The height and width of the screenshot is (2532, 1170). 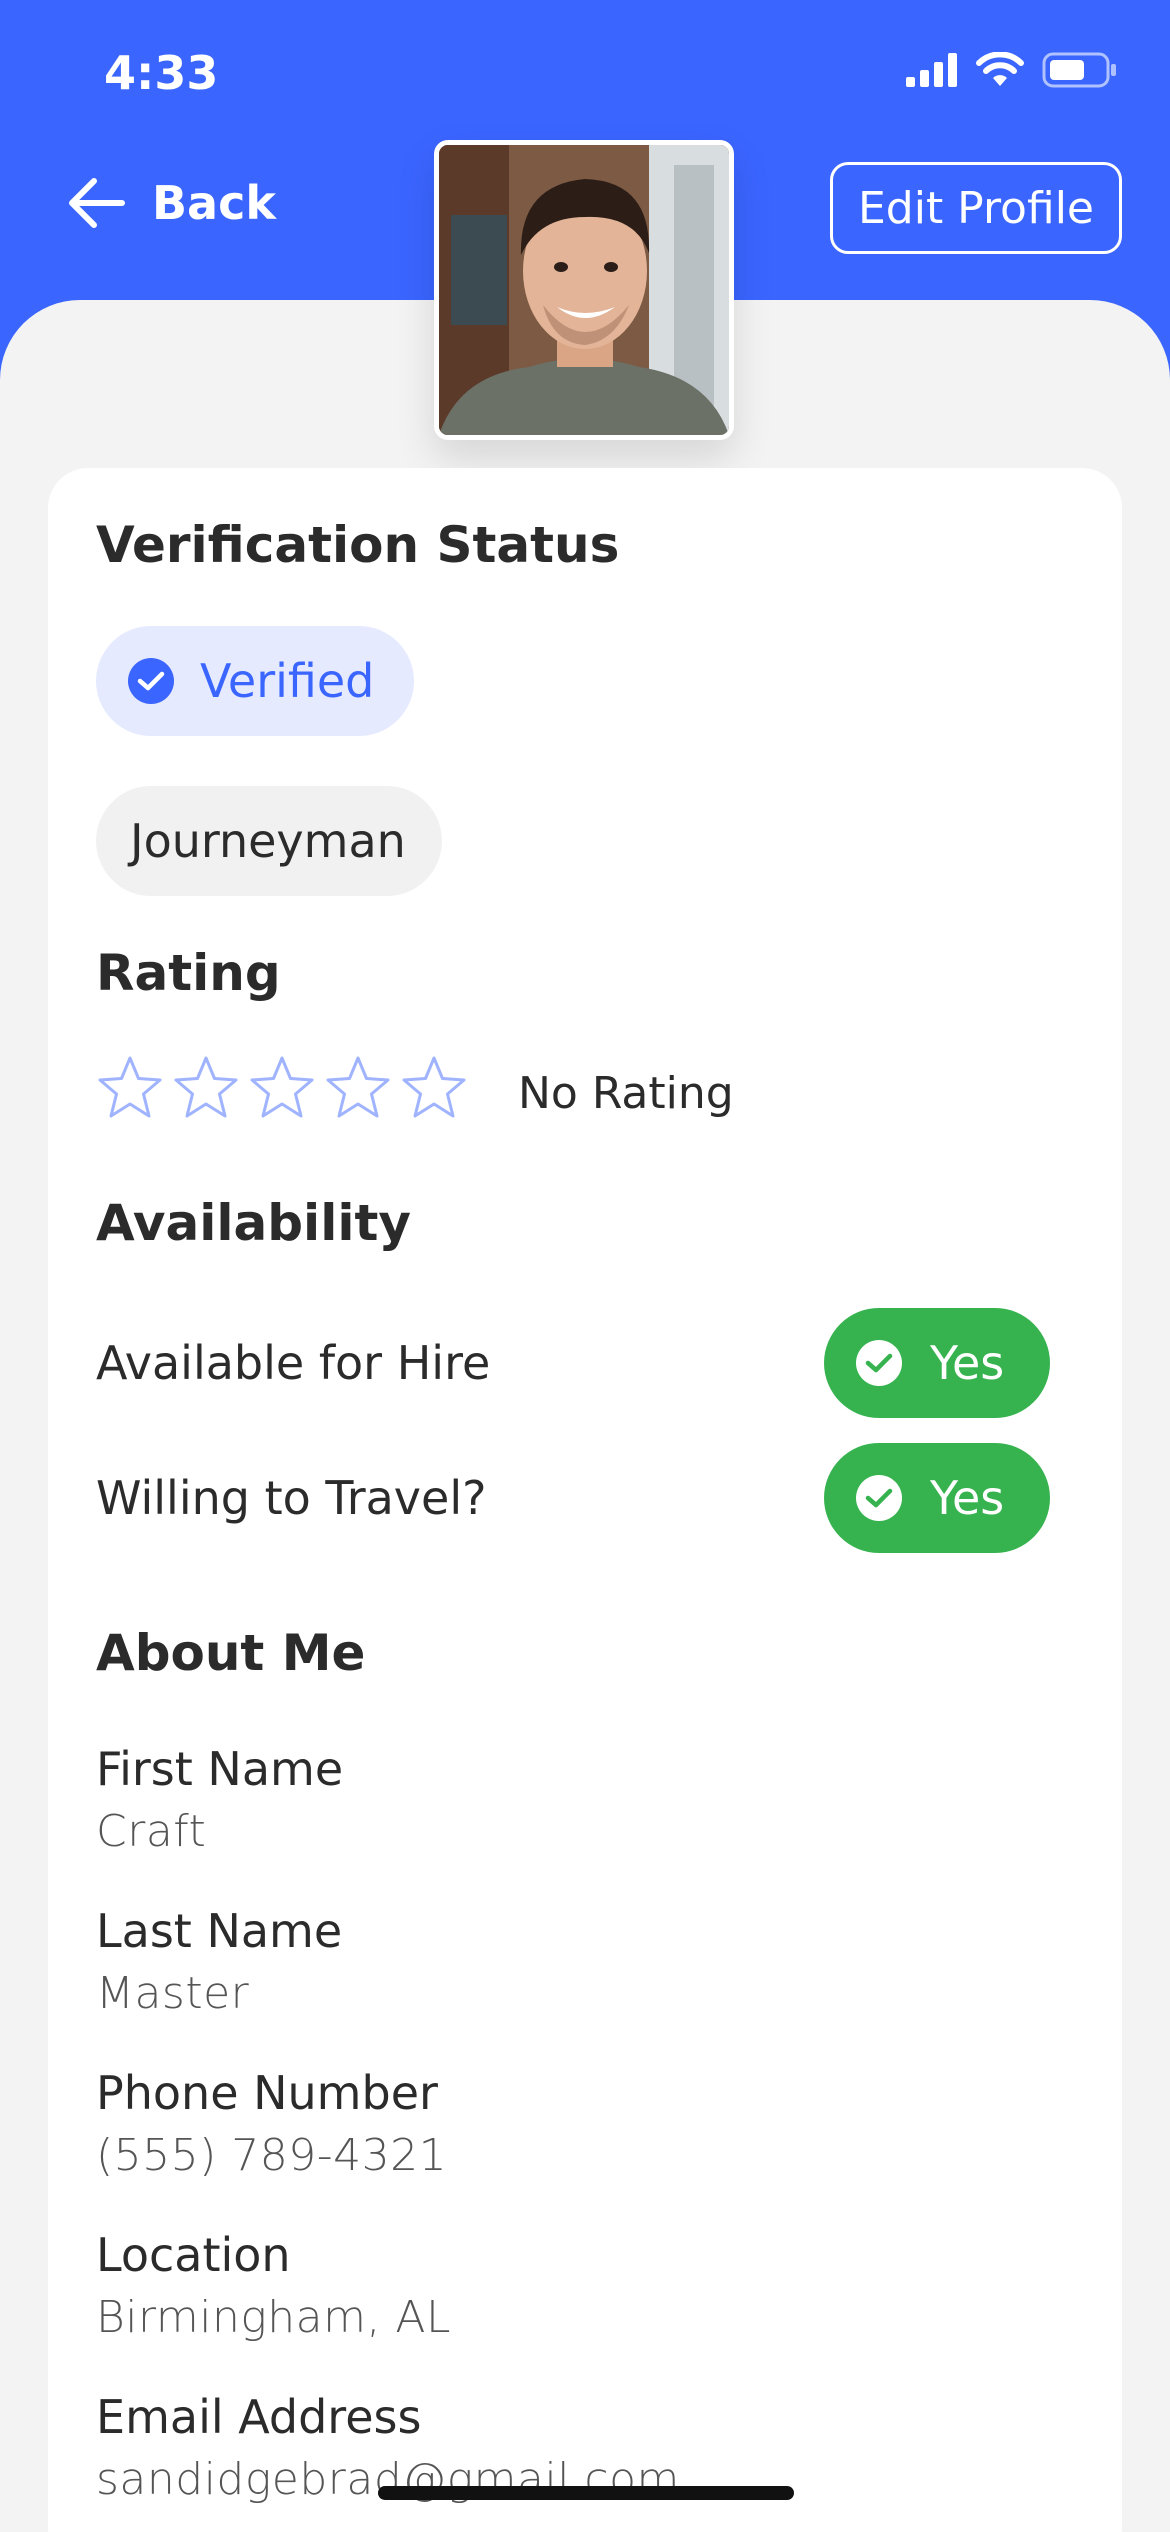 I want to click on profile-photo, so click(x=584, y=290).